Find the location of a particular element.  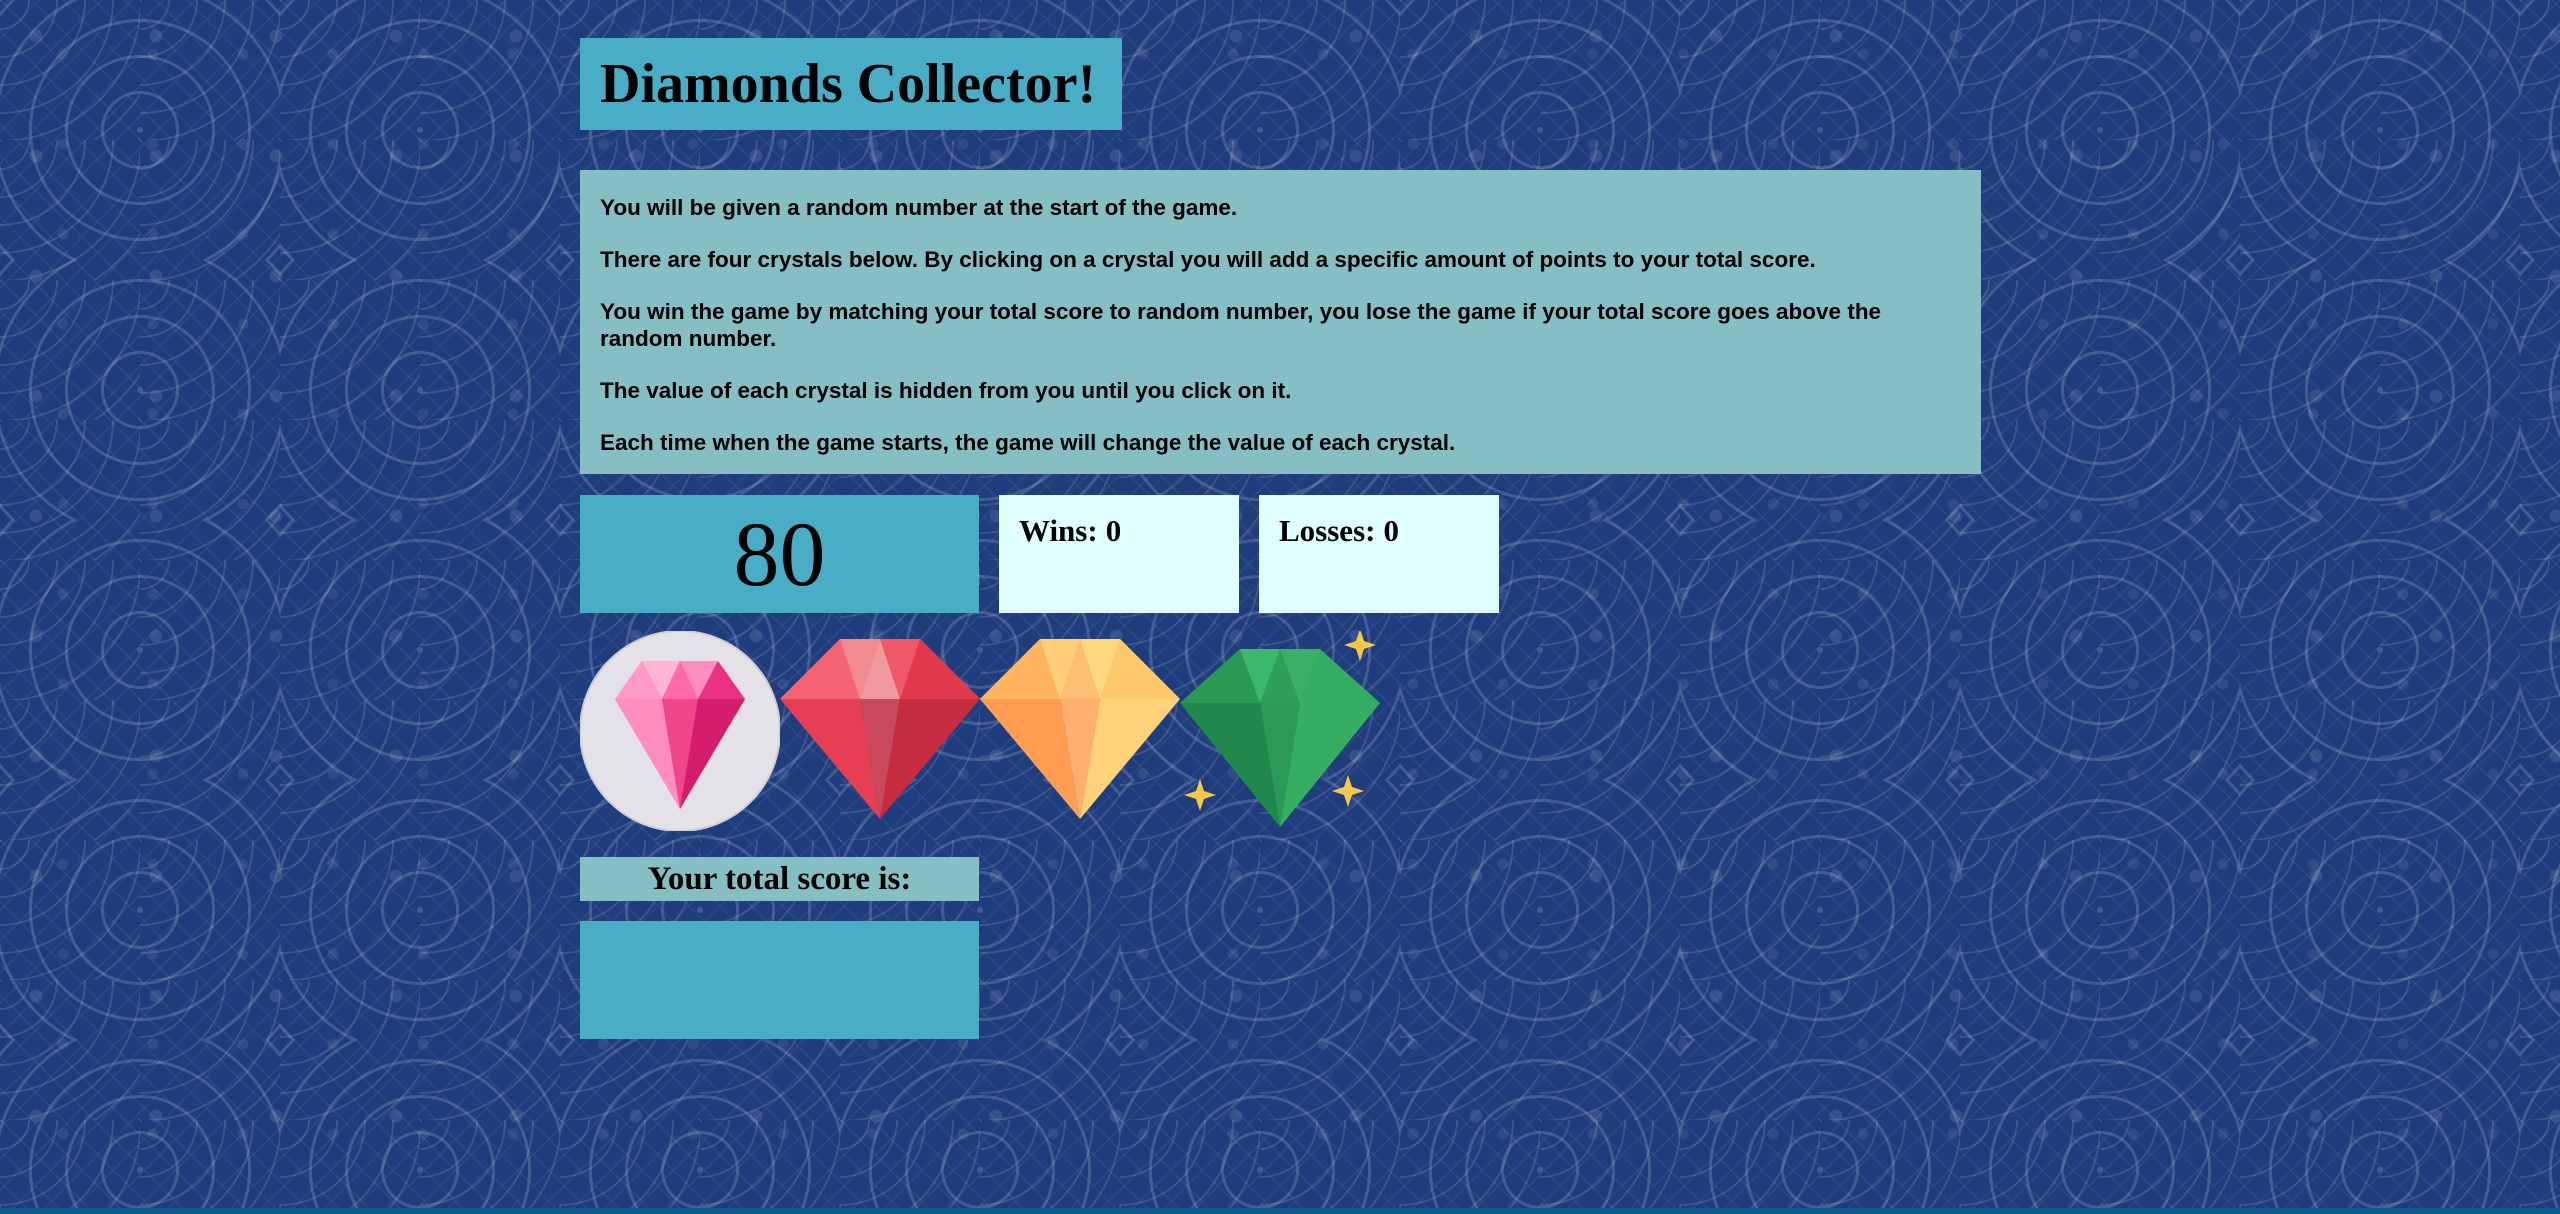

stats-row: 80 Wins: 0 Losses: 0 is located at coordinates (1280, 554).